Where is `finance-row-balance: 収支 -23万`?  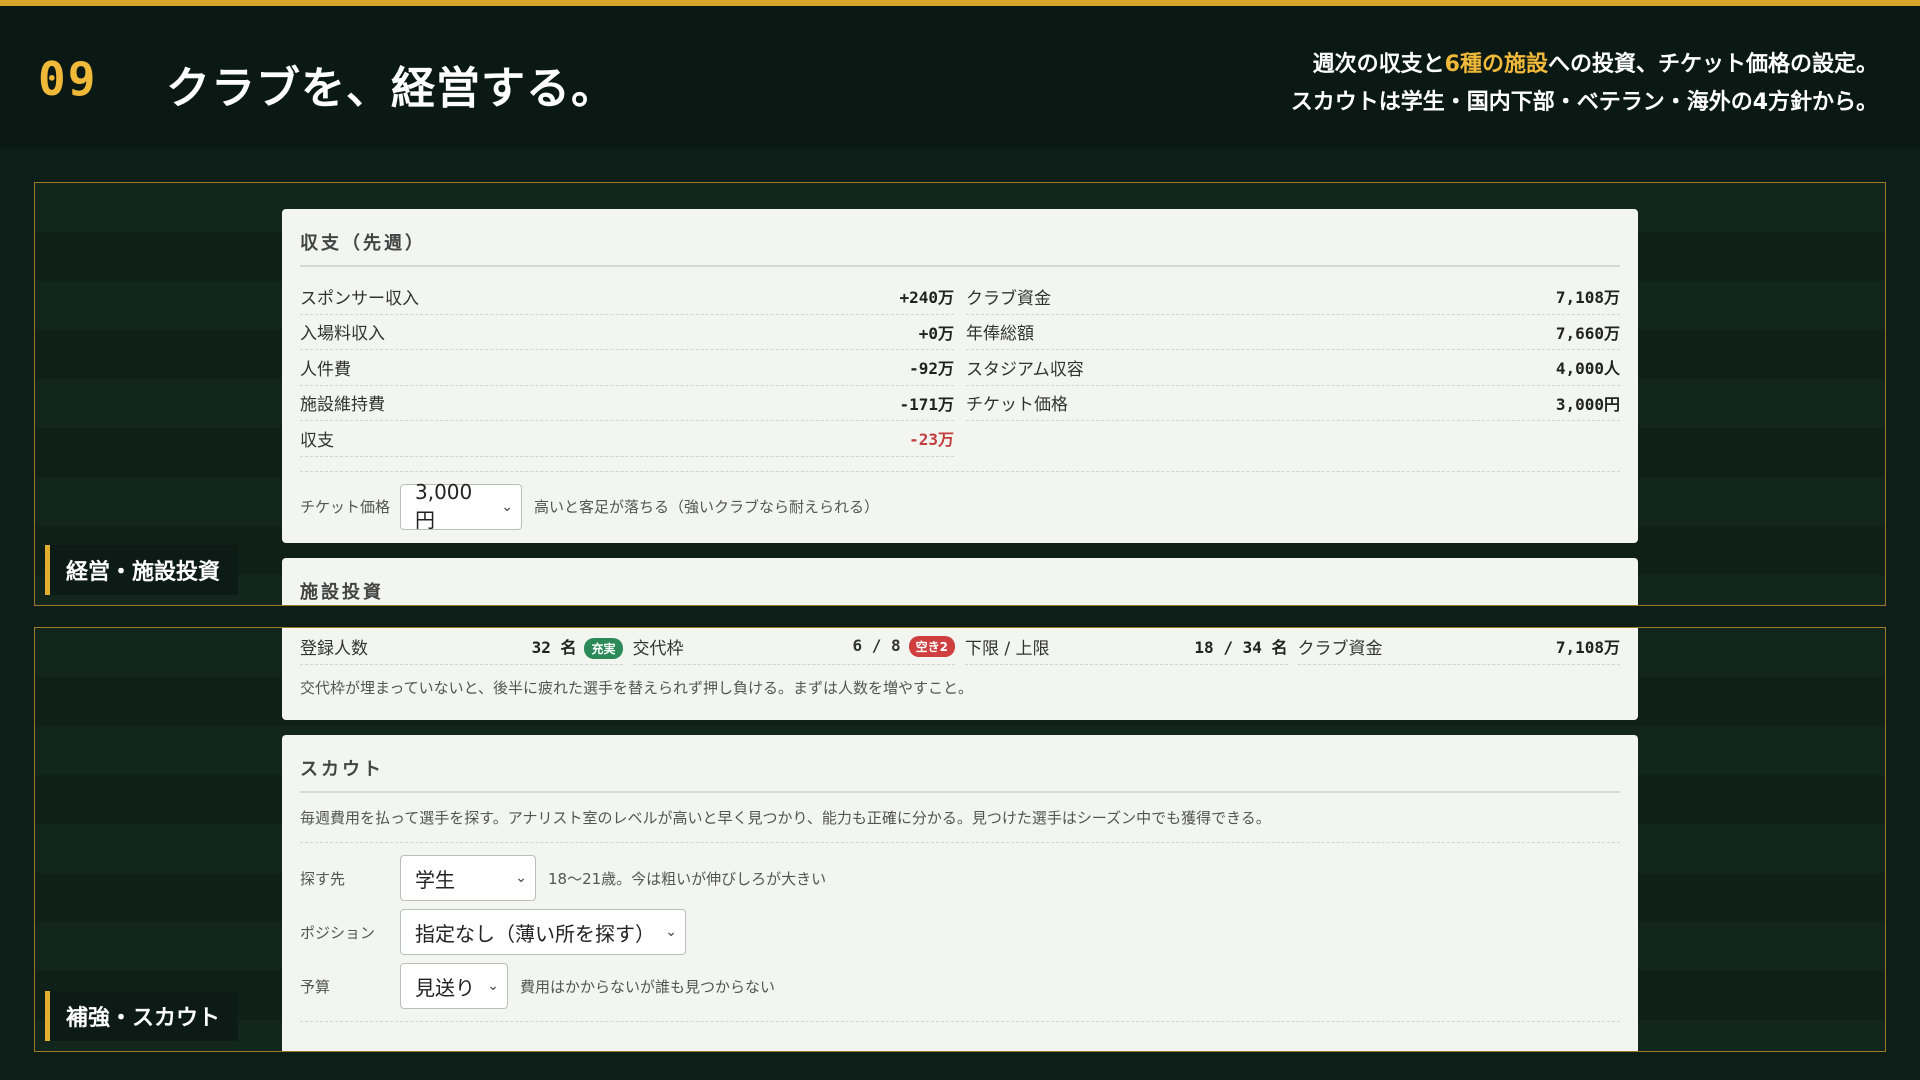
finance-row-balance: 収支 -23万 is located at coordinates (627, 439).